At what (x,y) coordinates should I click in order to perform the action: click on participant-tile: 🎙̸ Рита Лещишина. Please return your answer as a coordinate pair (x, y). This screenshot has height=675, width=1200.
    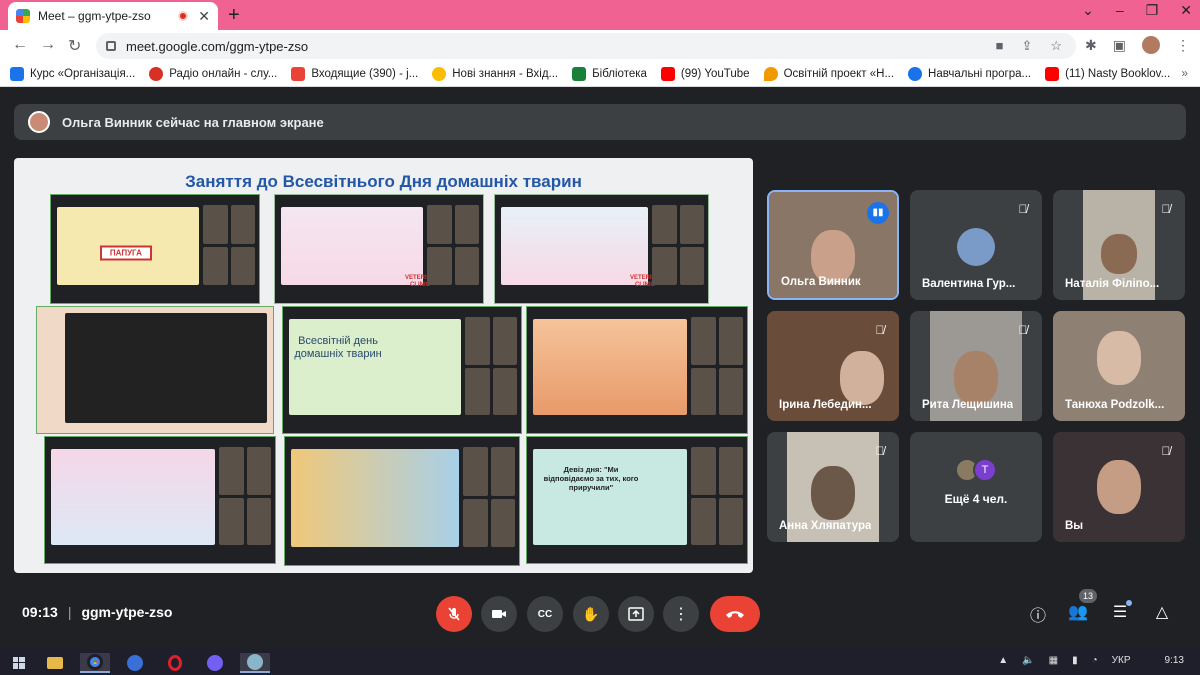
    Looking at the image, I should click on (976, 366).